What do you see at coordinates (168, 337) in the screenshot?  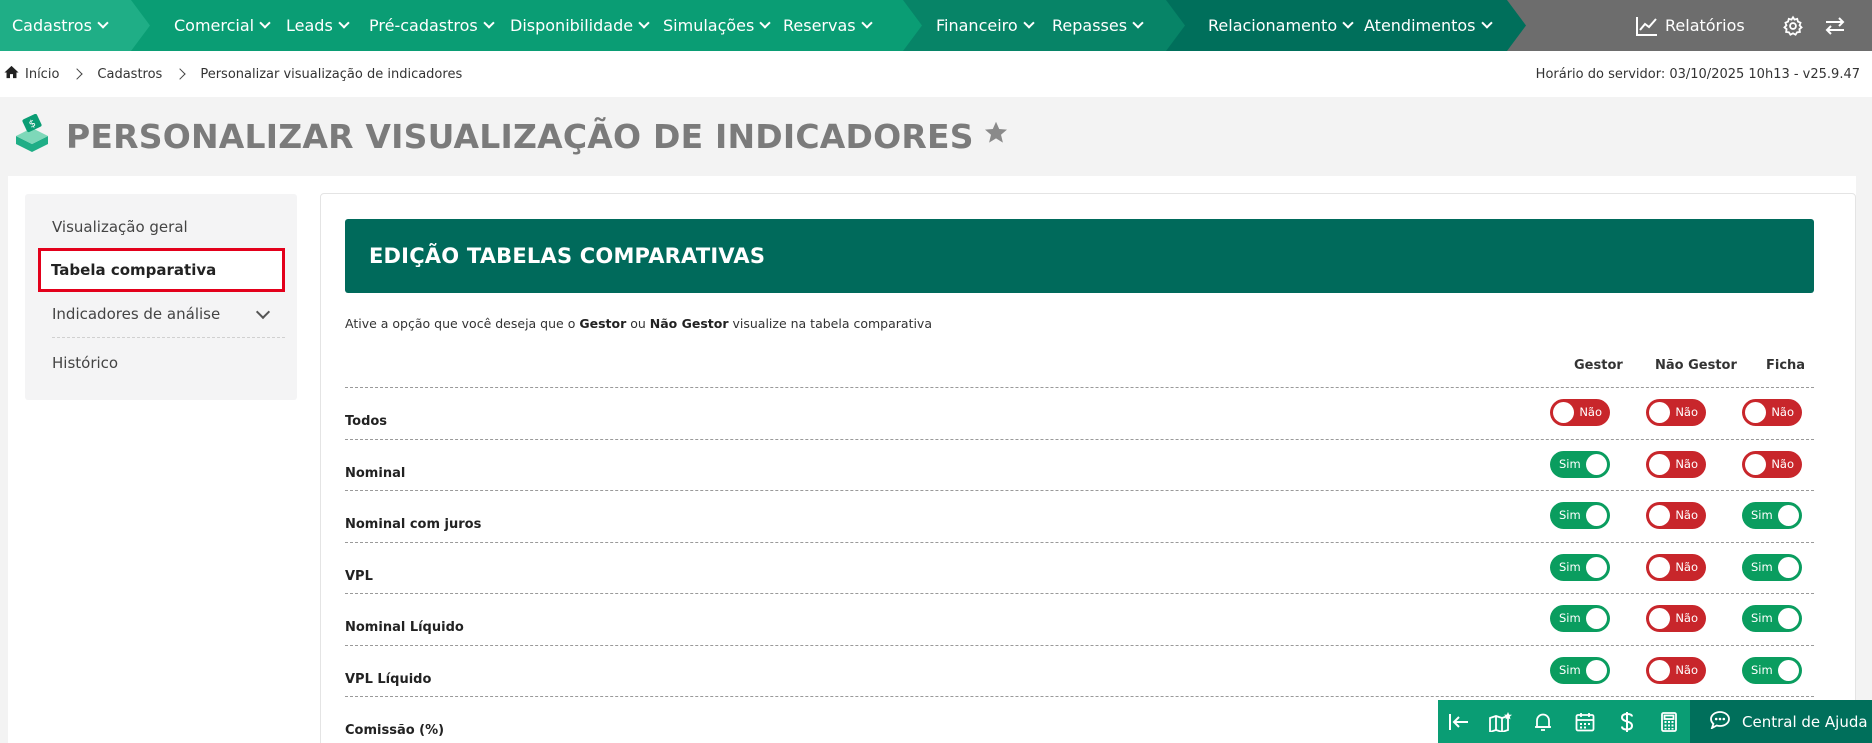 I see `sidebar-divider` at bounding box center [168, 337].